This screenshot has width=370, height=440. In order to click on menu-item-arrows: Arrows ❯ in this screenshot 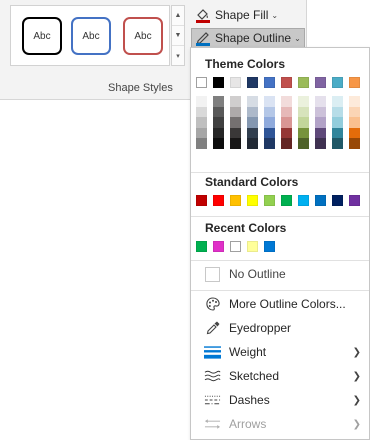, I will do `click(280, 424)`.